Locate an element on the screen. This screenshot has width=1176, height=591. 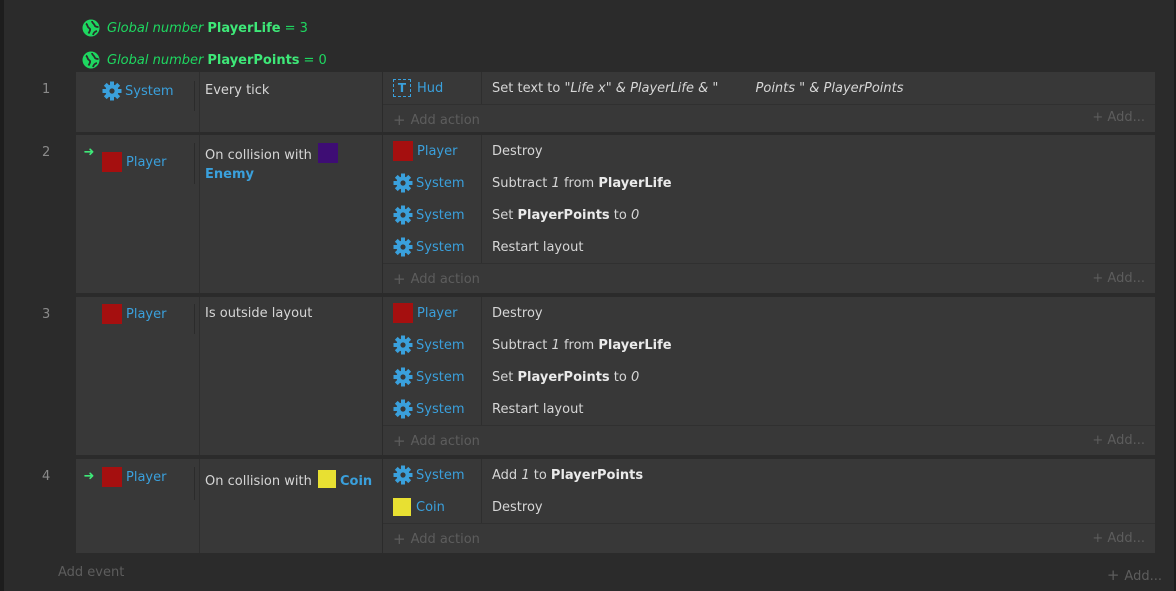
event-condition: Player Is outside layout is located at coordinates (229, 376).